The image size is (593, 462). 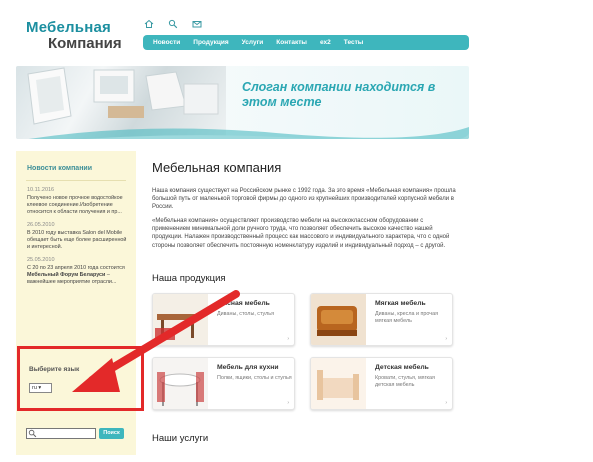 I want to click on banner-wave, so click(x=248, y=133).